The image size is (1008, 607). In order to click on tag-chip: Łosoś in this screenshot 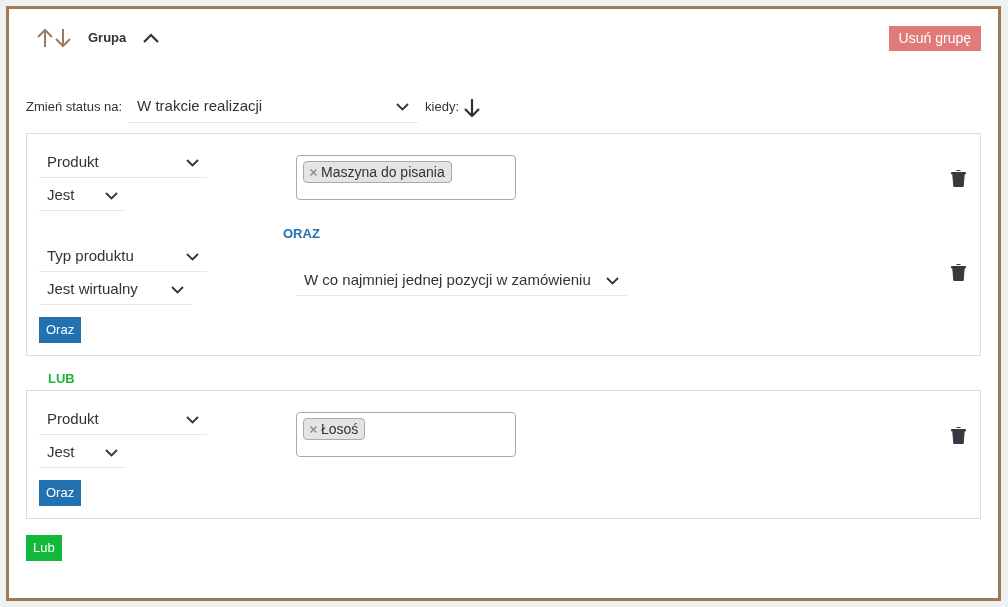, I will do `click(334, 429)`.